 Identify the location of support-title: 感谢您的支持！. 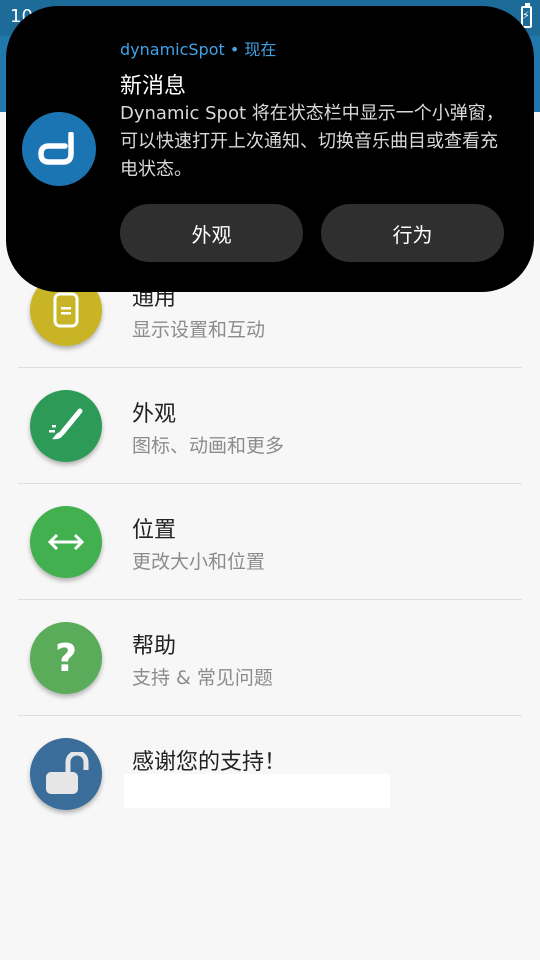
(209, 762).